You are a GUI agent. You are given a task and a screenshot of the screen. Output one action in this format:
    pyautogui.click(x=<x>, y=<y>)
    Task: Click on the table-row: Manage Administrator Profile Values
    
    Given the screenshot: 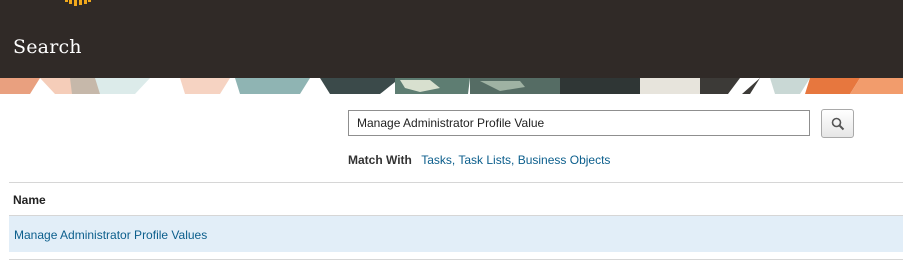 What is the action you would take?
    pyautogui.click(x=456, y=234)
    